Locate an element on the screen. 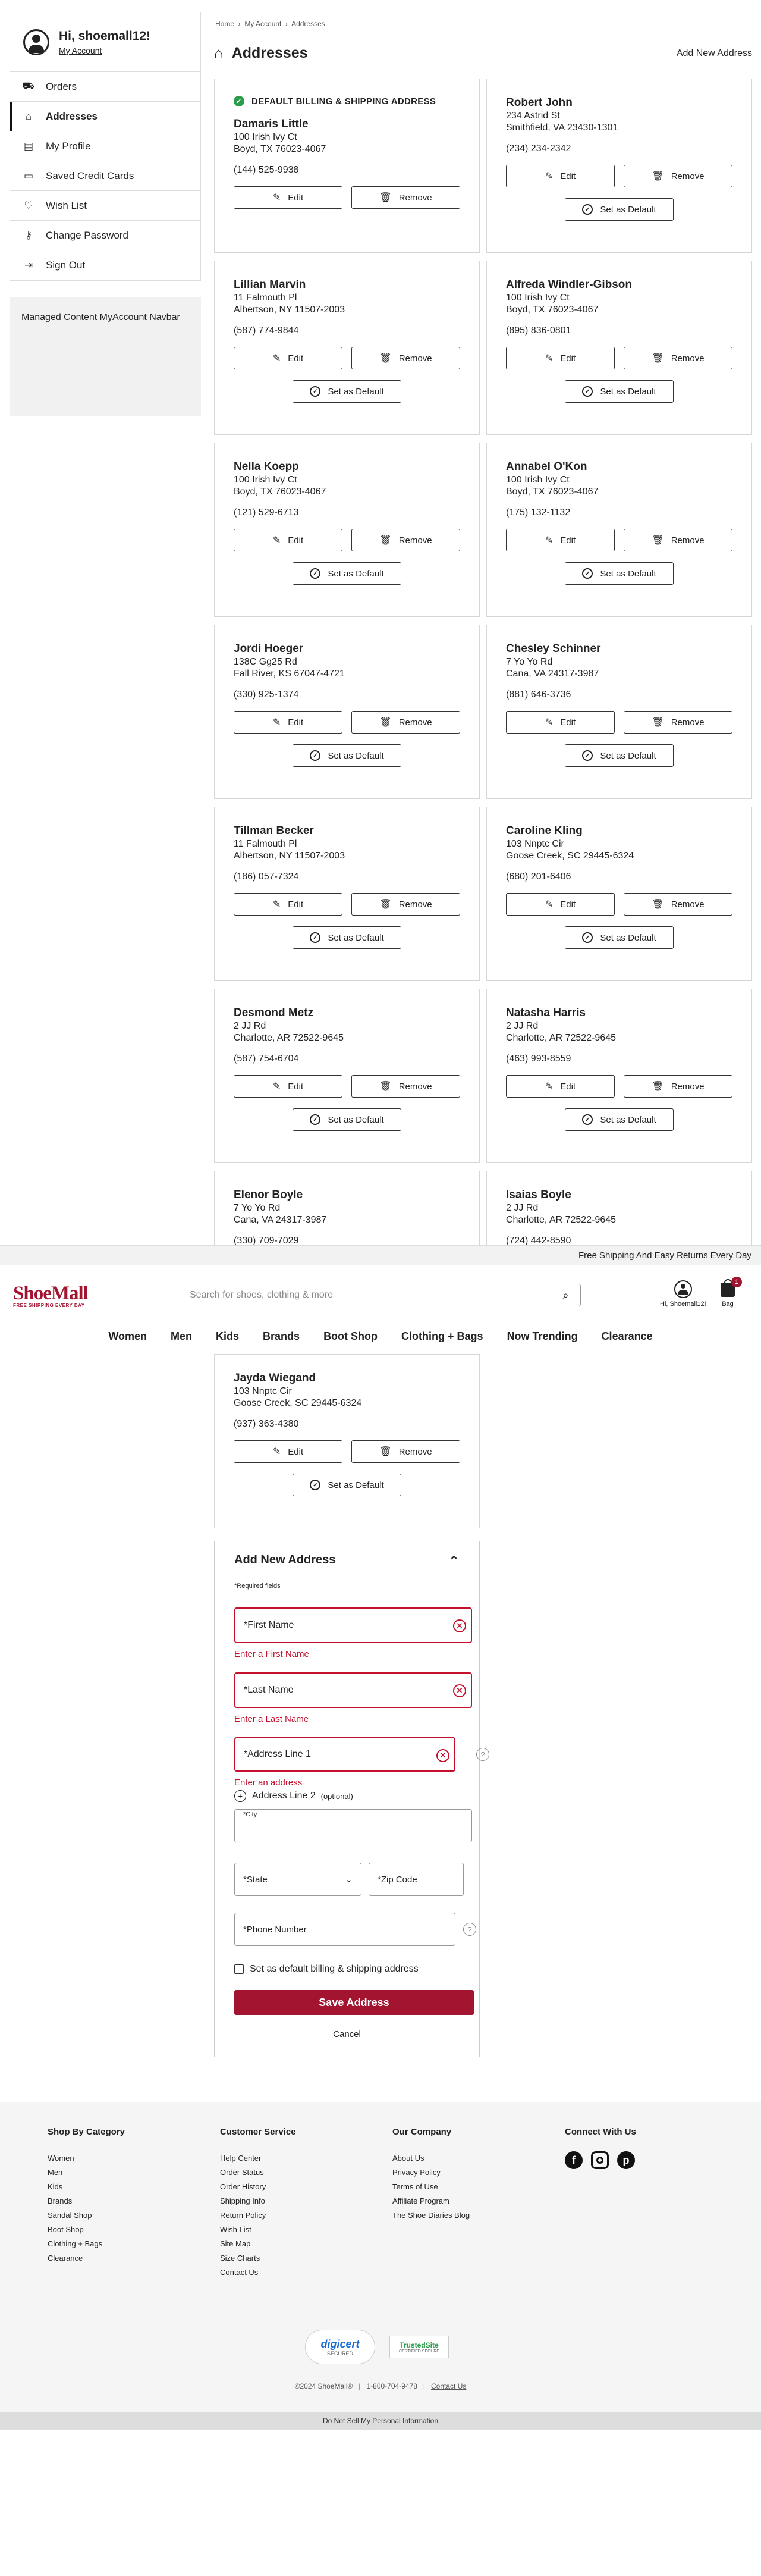 The image size is (761, 2576). footer-link: Order Status is located at coordinates (258, 2173).